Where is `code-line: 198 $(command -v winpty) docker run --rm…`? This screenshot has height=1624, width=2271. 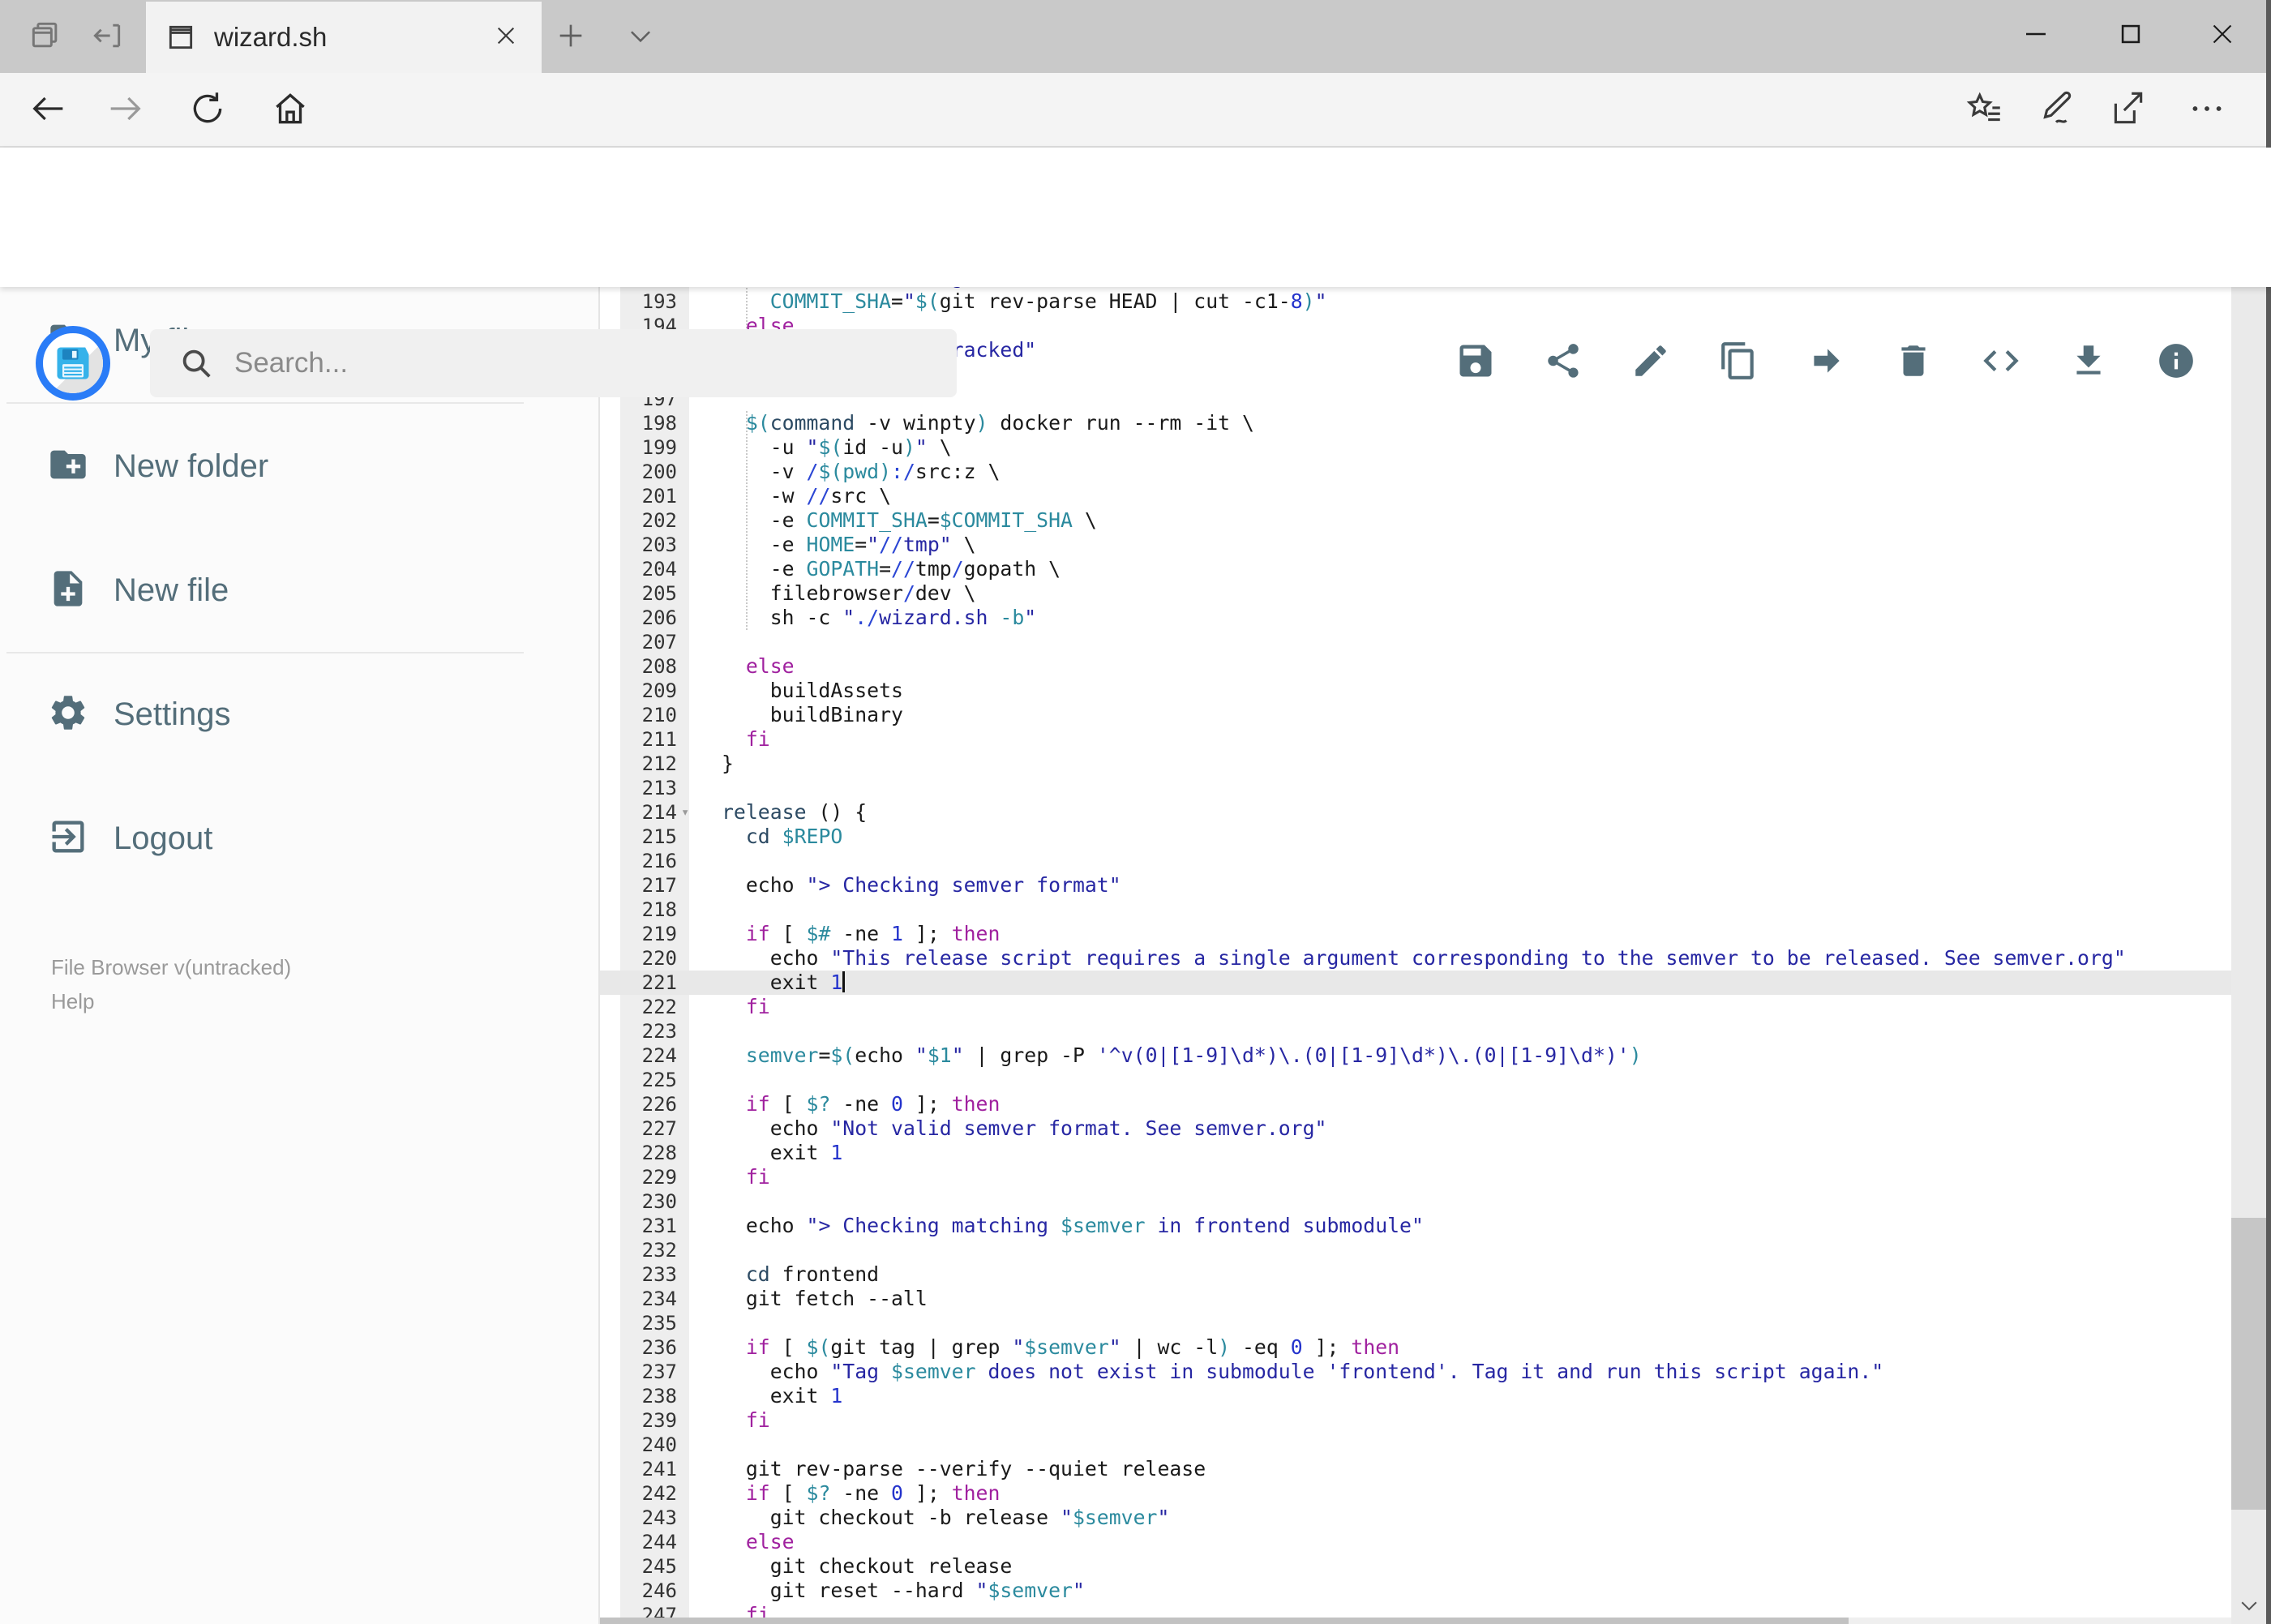 code-line: 198 $(command -v winpty) docker run --rm… is located at coordinates (1416, 423).